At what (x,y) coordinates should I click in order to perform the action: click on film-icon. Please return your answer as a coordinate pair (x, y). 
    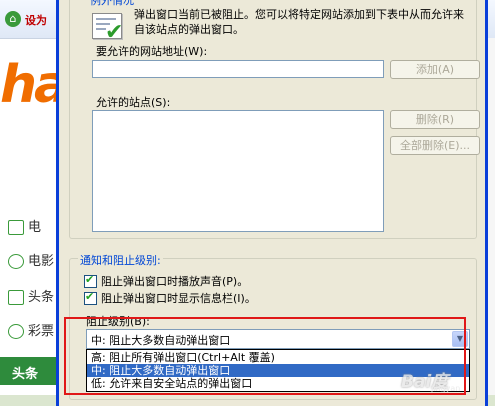
    Looking at the image, I should click on (16, 261).